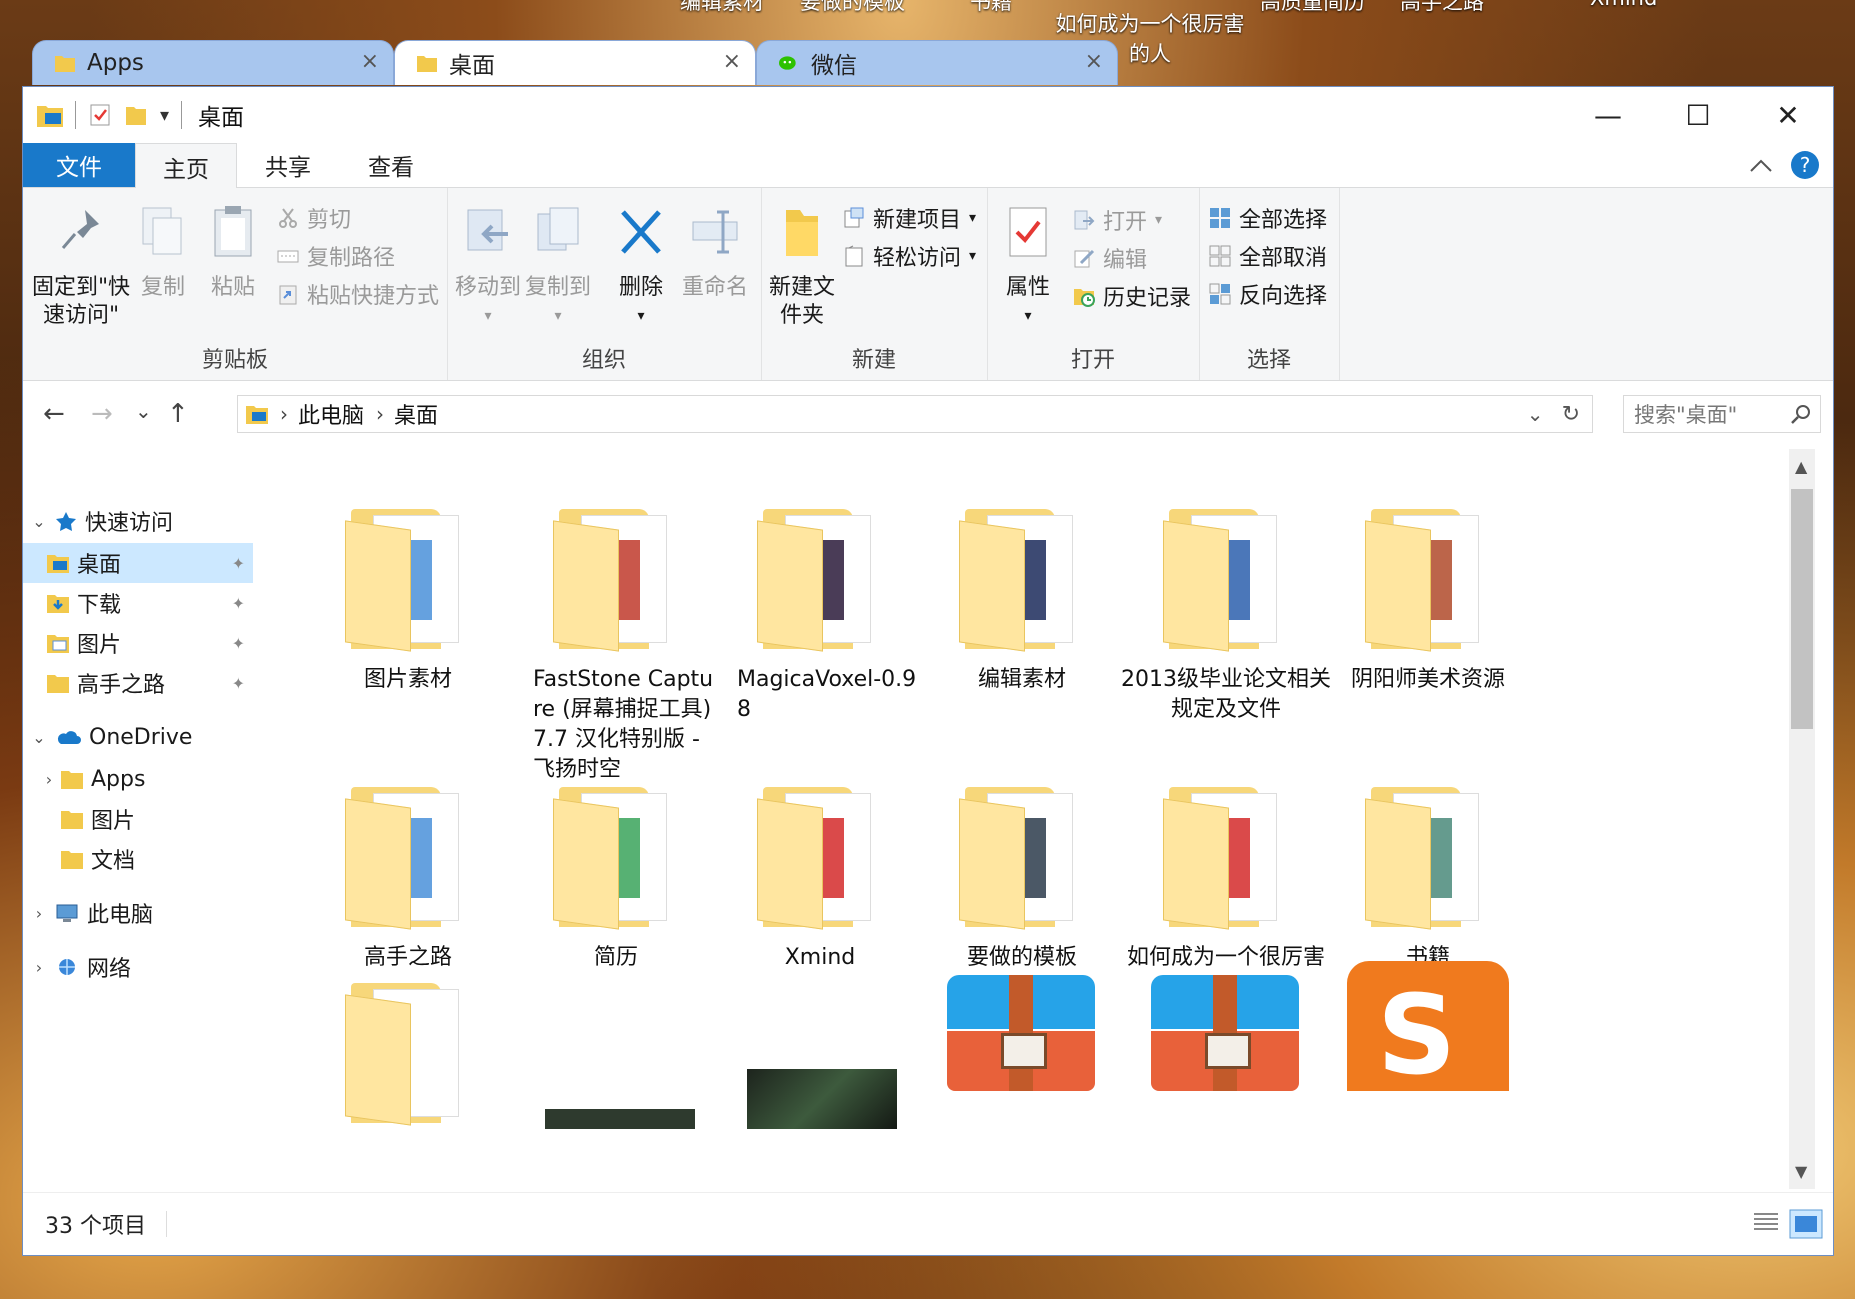  What do you see at coordinates (115, 63) in the screenshot?
I see `tab-label: Apps` at bounding box center [115, 63].